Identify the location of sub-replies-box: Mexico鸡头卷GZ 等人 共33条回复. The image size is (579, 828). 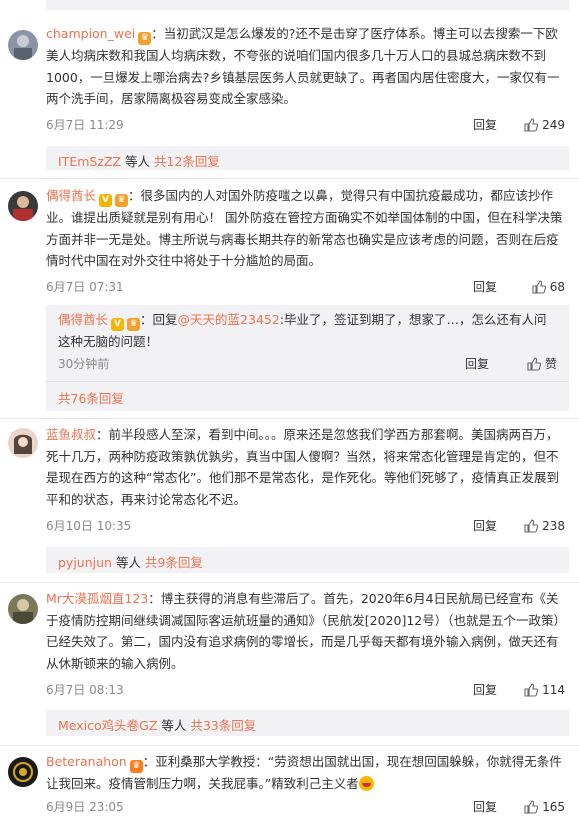
(307, 723).